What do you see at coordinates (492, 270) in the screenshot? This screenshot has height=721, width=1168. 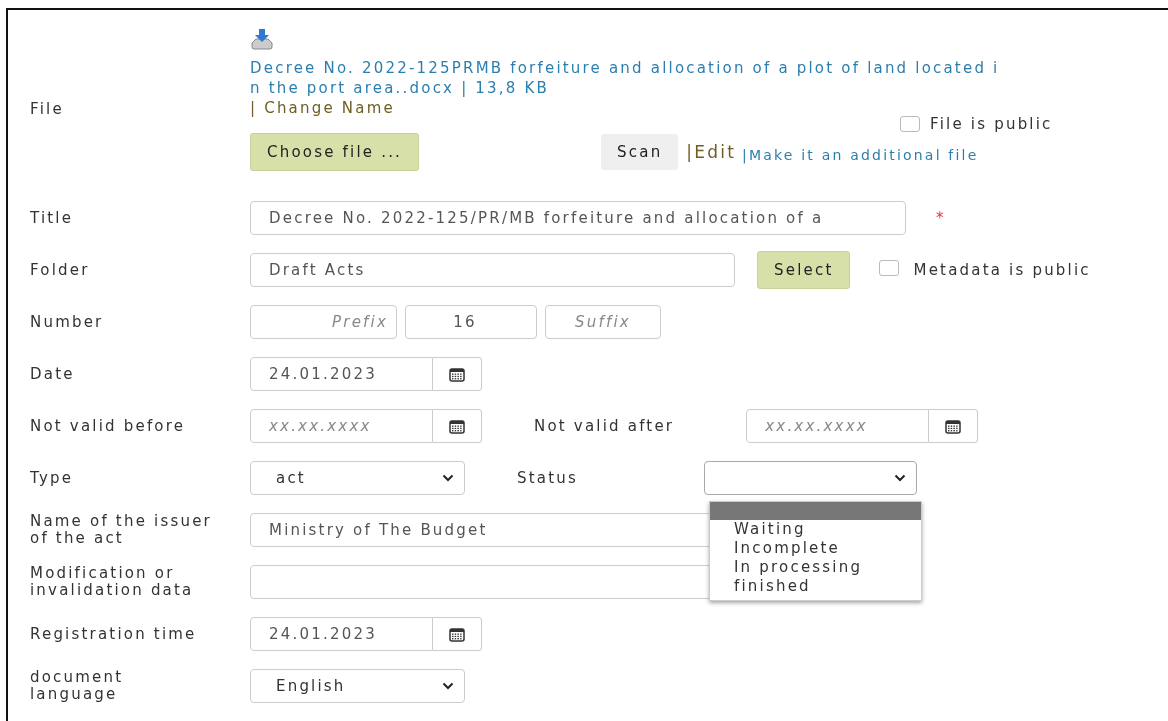 I see `folder-field: Draft Acts` at bounding box center [492, 270].